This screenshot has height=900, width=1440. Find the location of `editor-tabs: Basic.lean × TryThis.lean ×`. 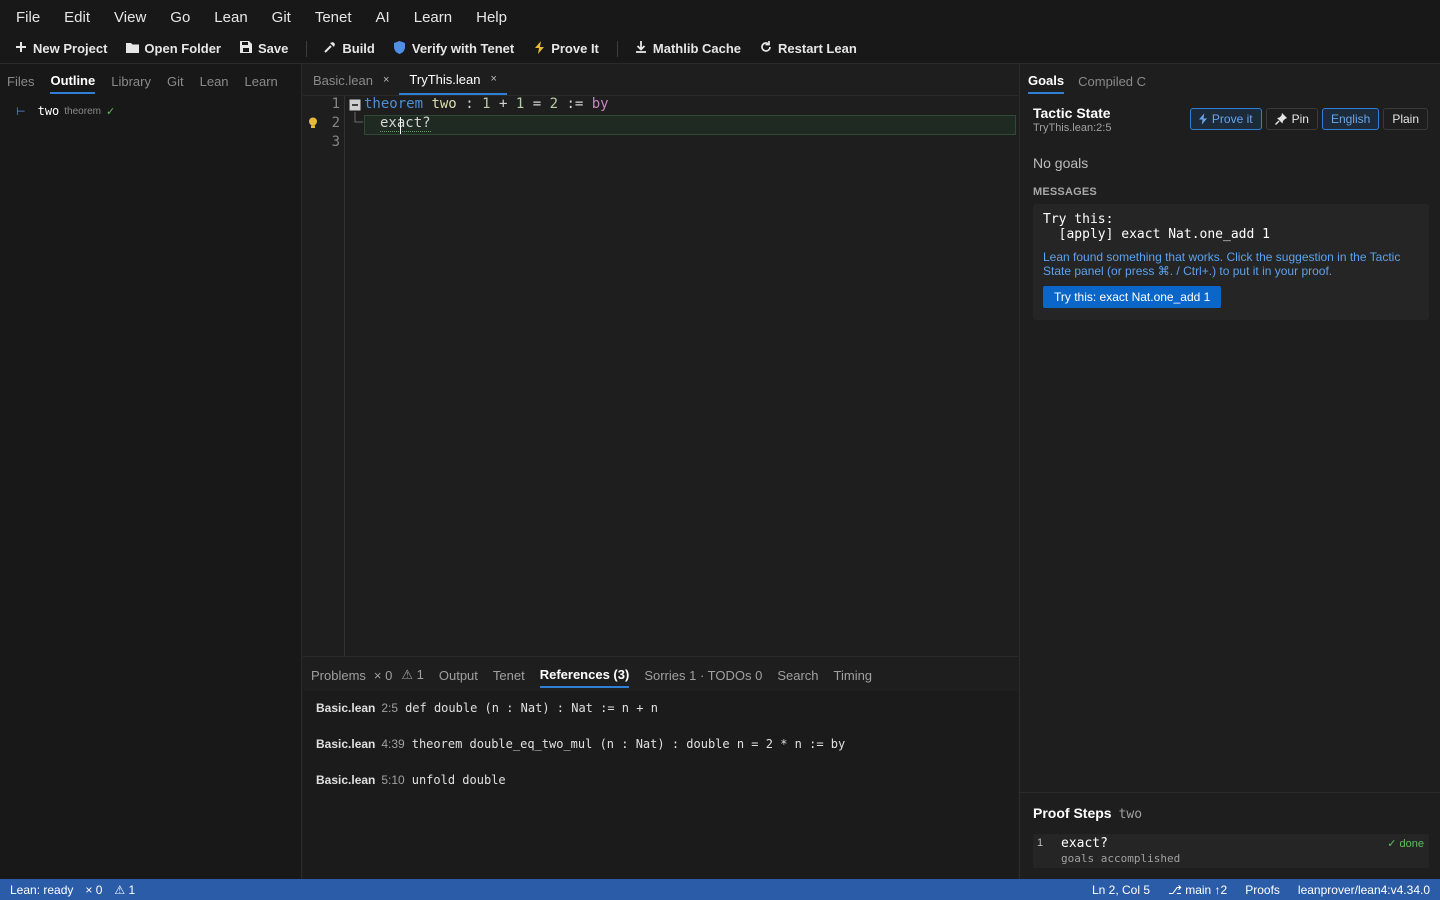

editor-tabs: Basic.lean × TryThis.lean × is located at coordinates (660, 80).